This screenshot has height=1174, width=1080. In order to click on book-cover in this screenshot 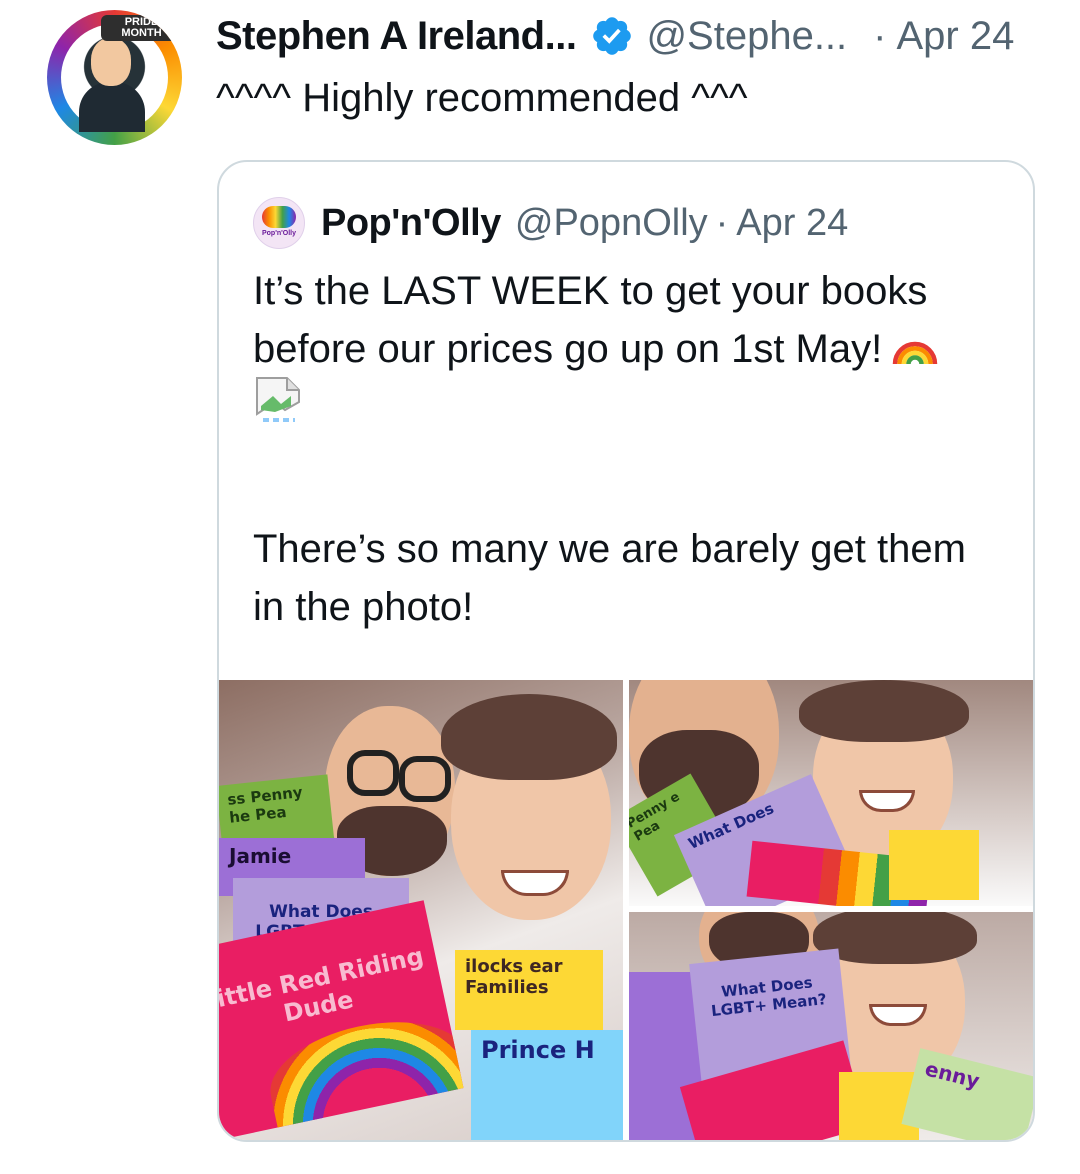, I will do `click(934, 865)`.